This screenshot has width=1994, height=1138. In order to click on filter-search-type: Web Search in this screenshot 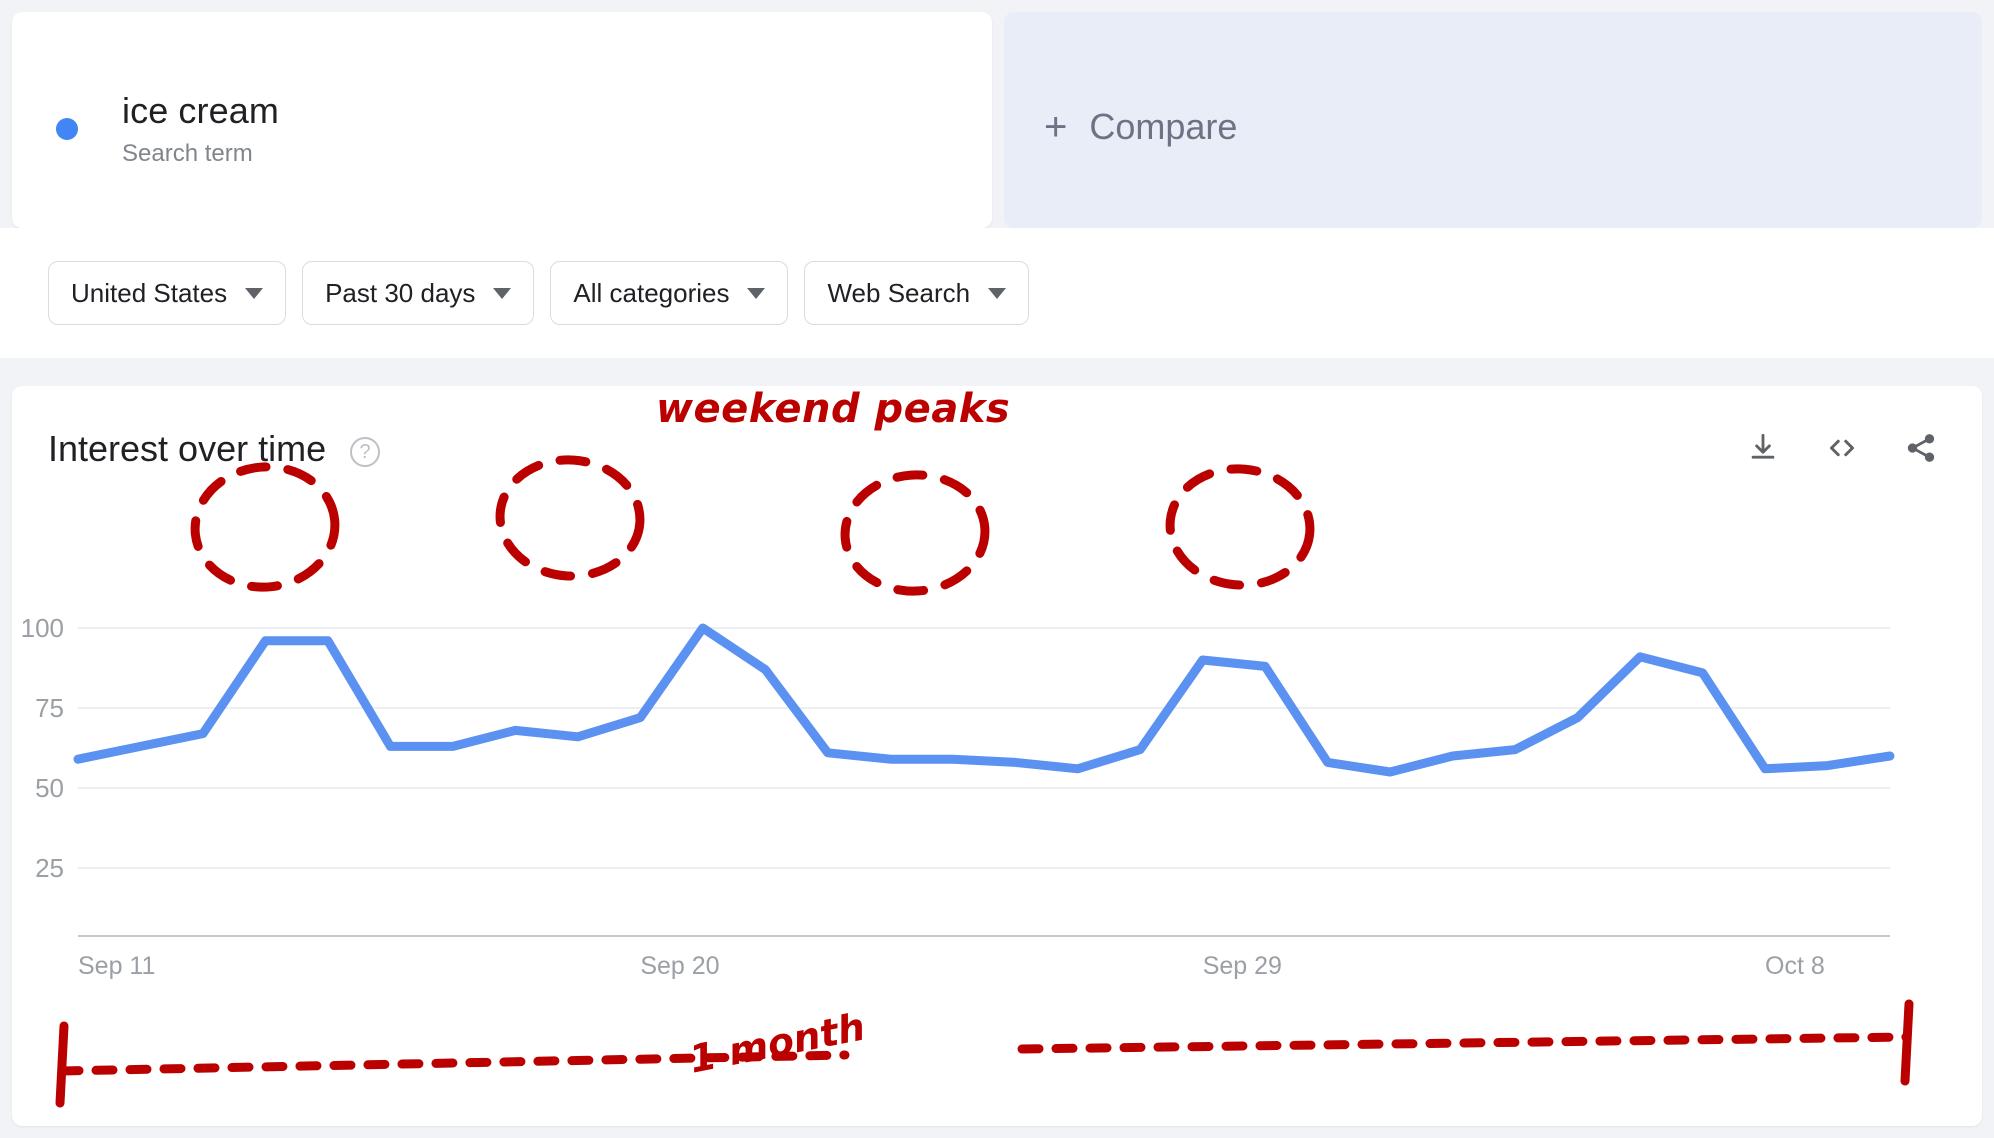, I will do `click(917, 293)`.